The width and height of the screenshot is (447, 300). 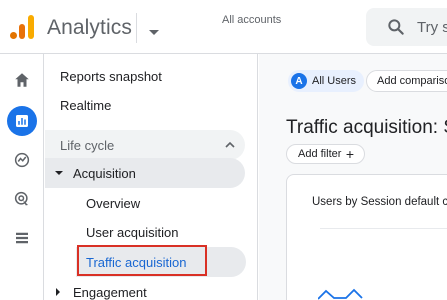 I want to click on segment-avatar-icon: A, so click(x=299, y=81).